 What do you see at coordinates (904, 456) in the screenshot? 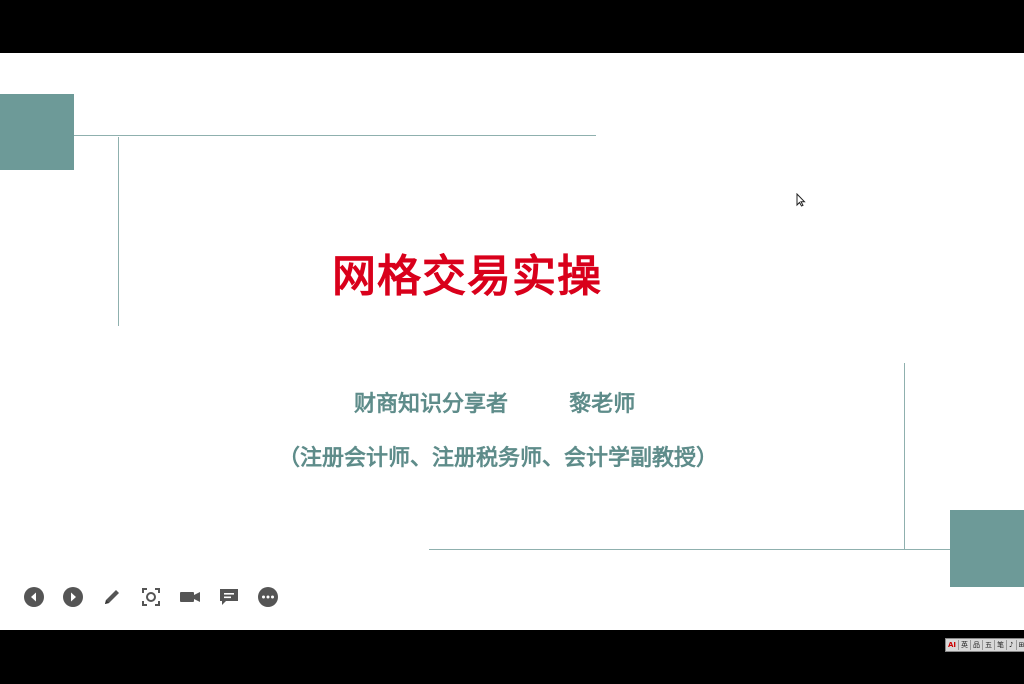
I see `decorative-line-right` at bounding box center [904, 456].